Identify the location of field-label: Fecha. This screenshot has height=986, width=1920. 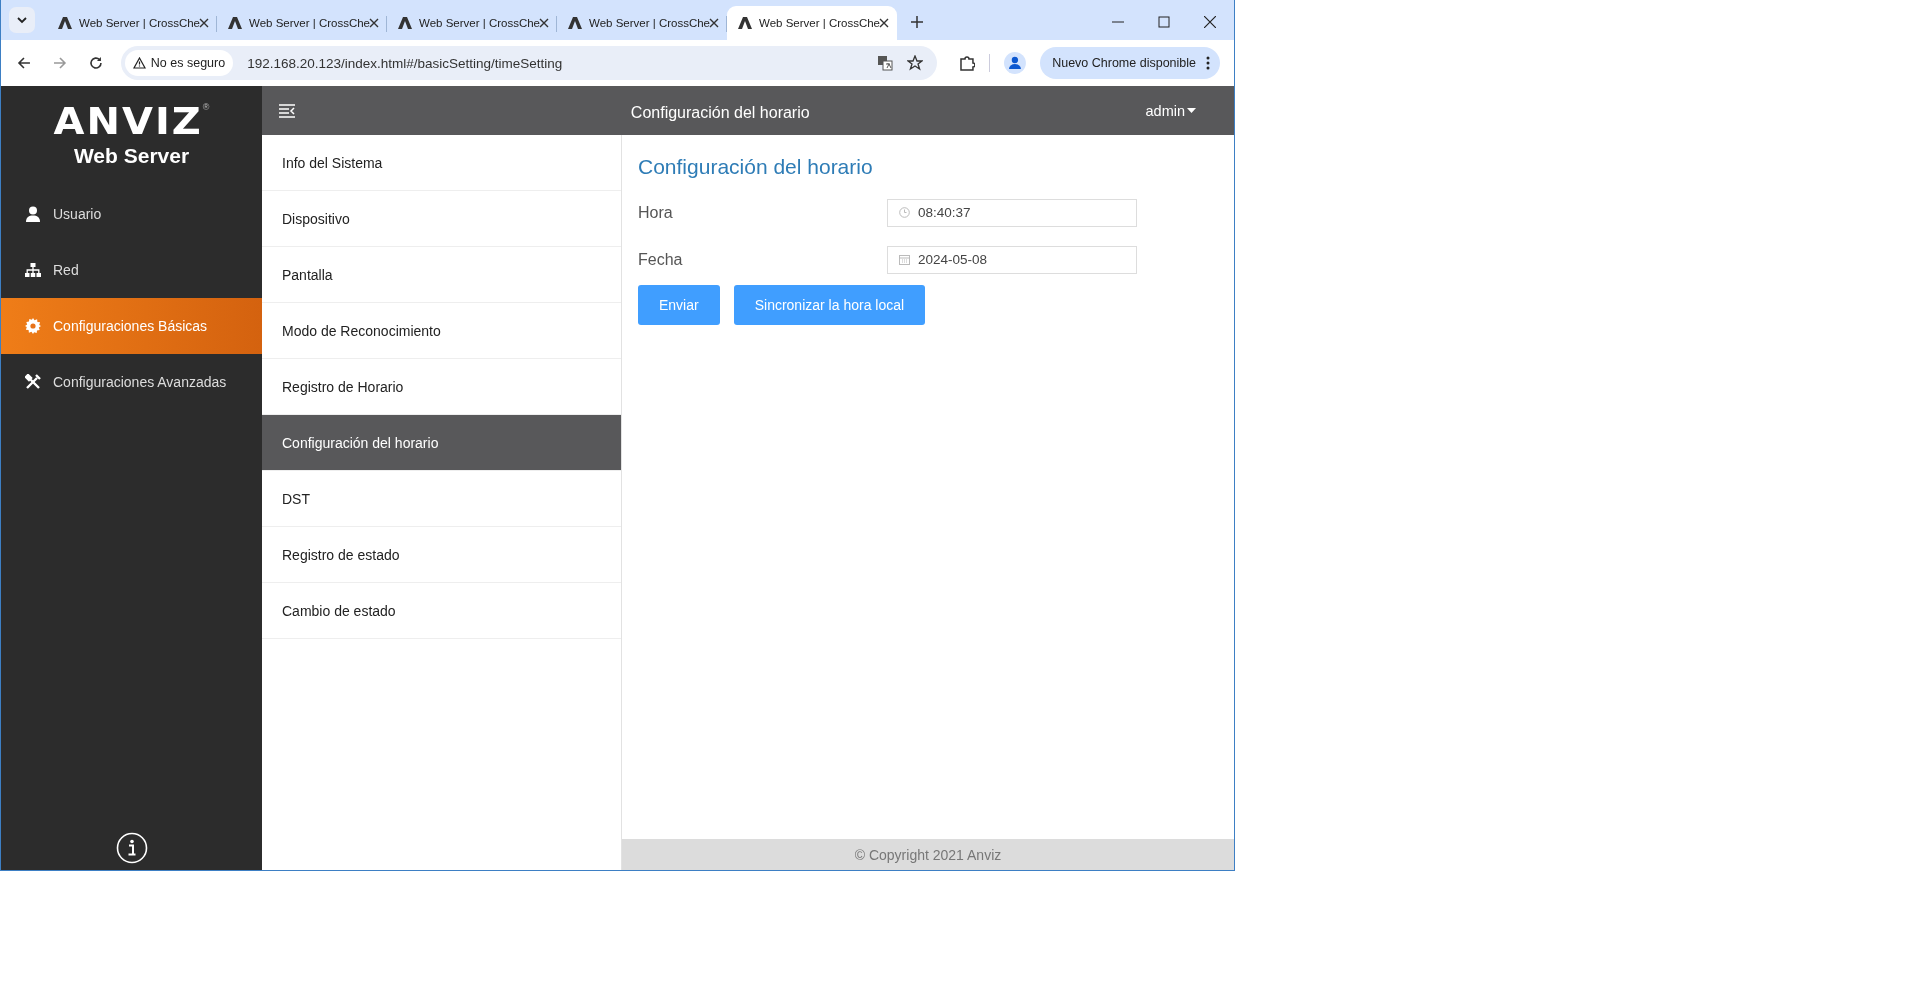
(661, 259).